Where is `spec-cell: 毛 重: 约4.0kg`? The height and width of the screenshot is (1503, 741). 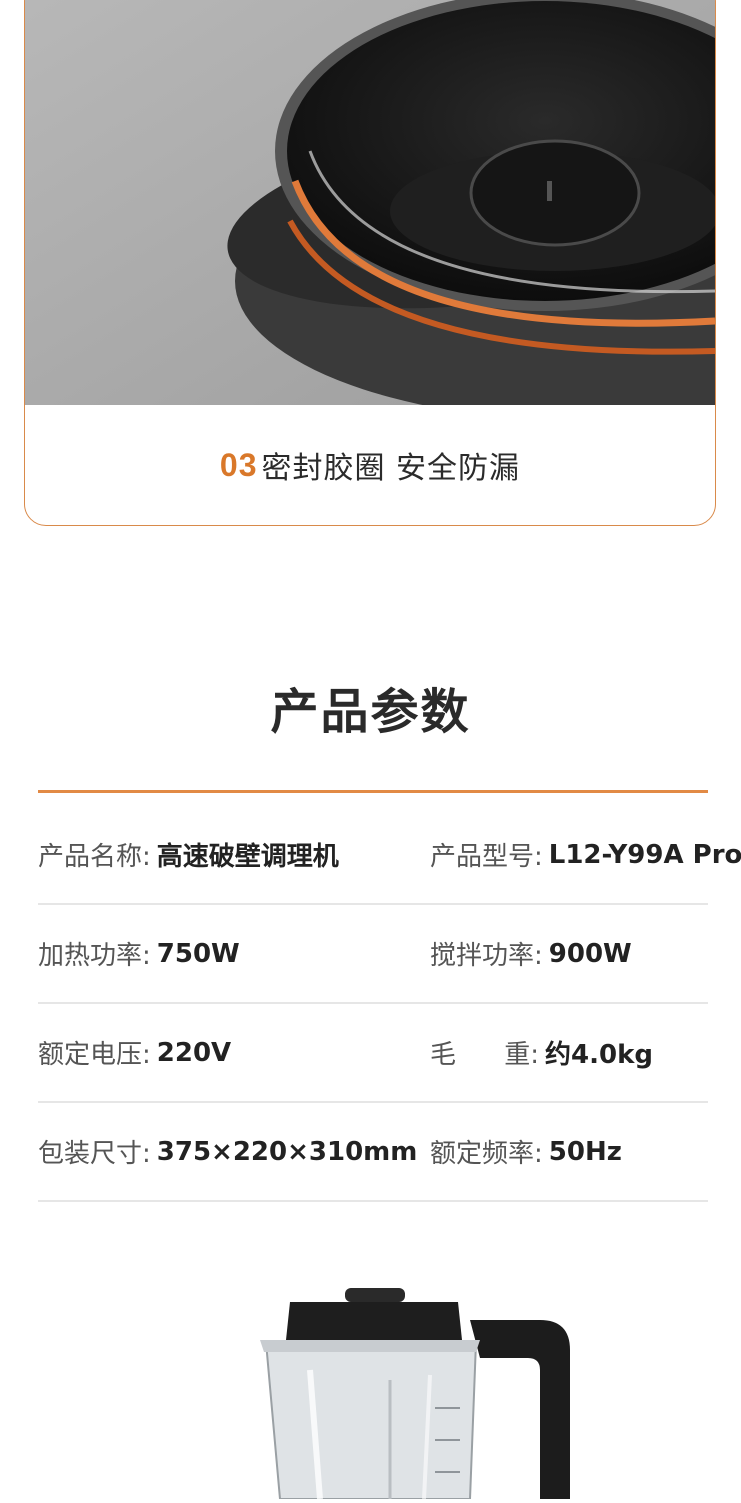
spec-cell: 毛 重: 约4.0kg is located at coordinates (541, 1052).